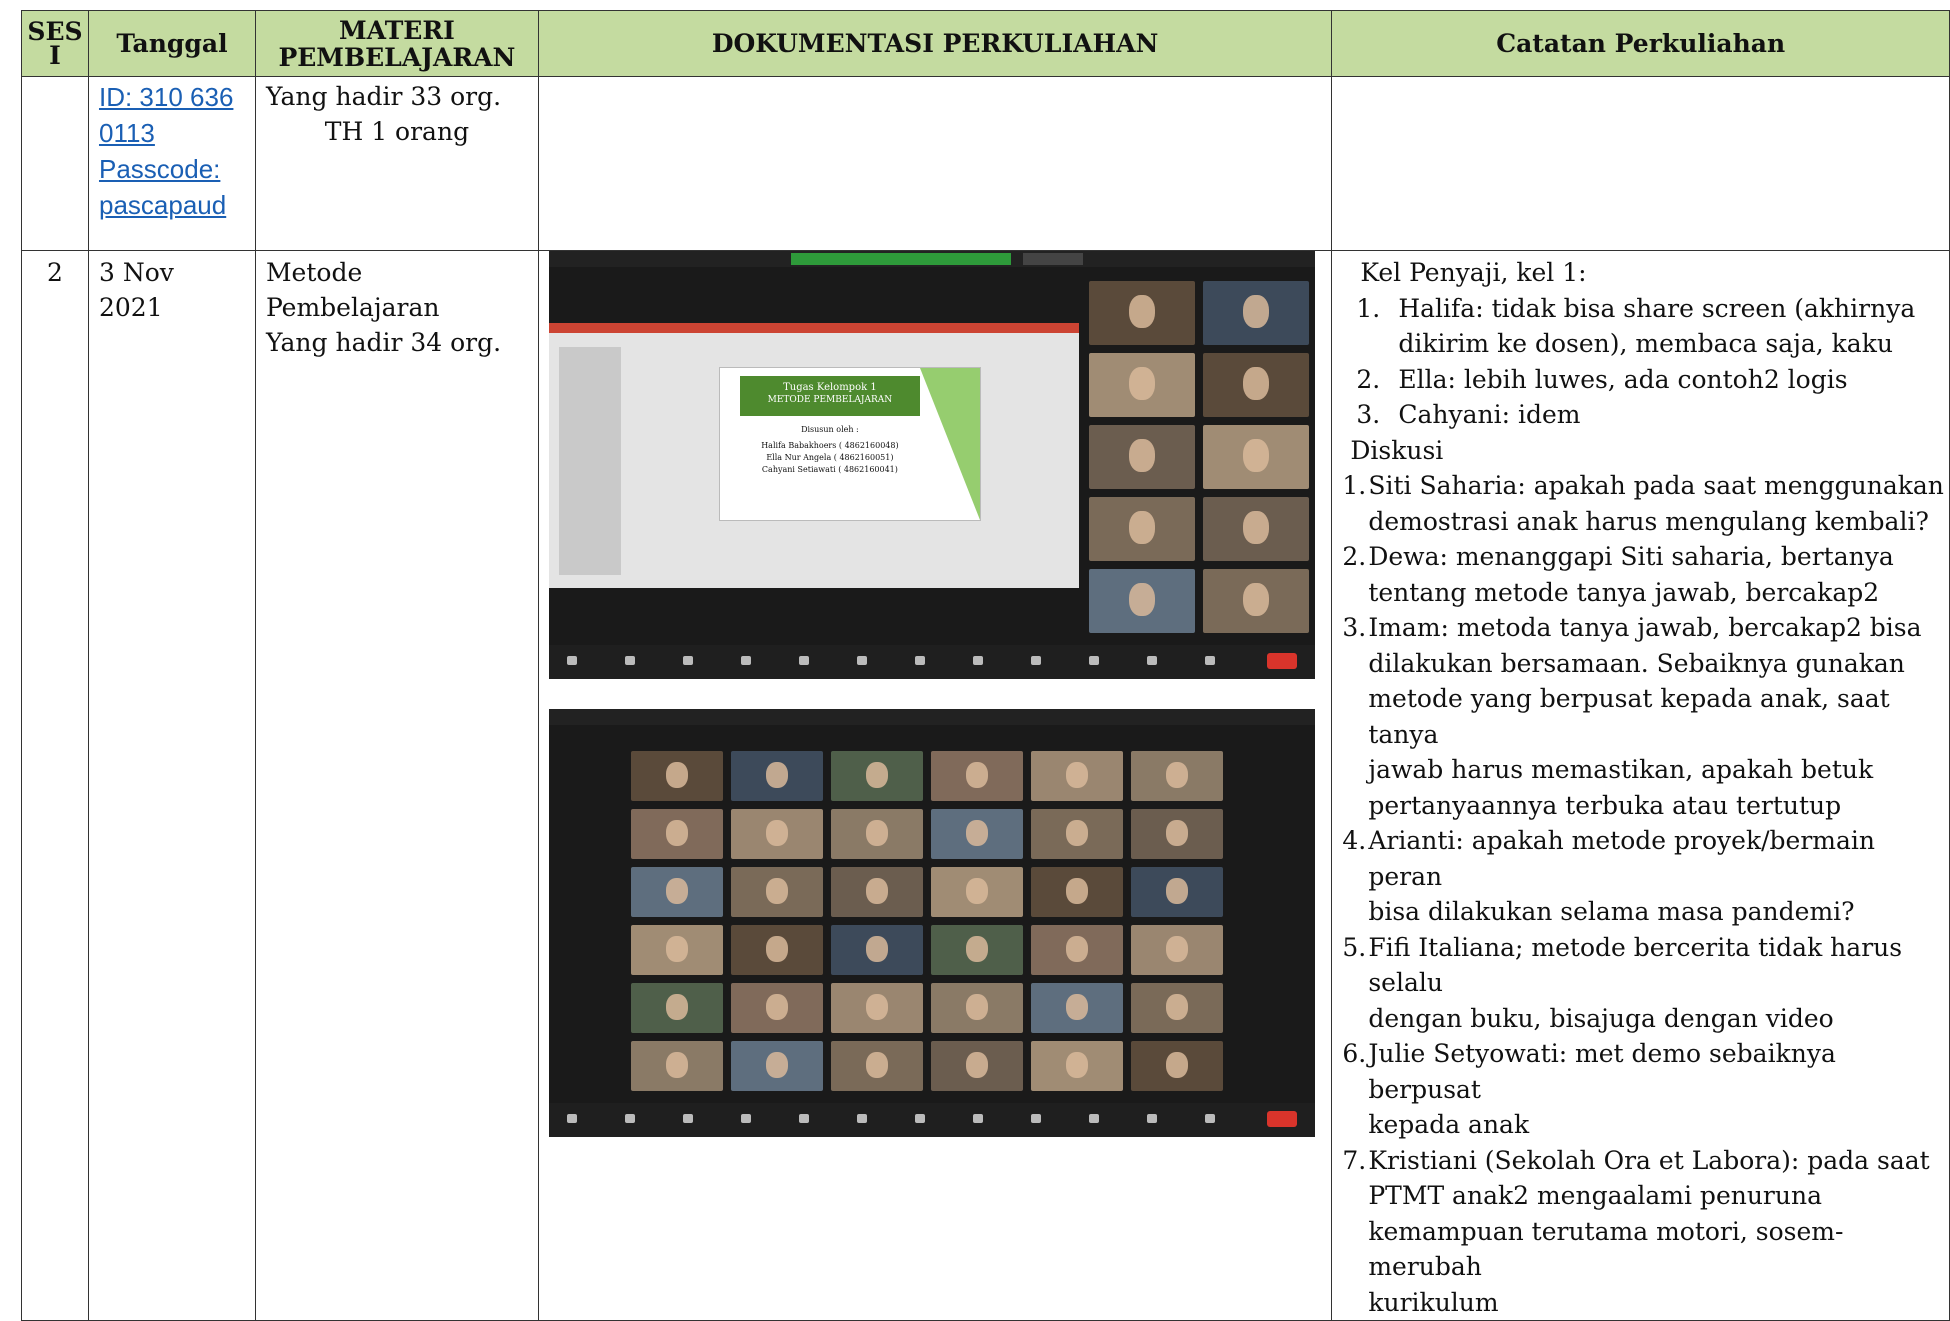 This screenshot has height=1321, width=1950. I want to click on attendance-text: Yang hadir 33 org., so click(383, 96).